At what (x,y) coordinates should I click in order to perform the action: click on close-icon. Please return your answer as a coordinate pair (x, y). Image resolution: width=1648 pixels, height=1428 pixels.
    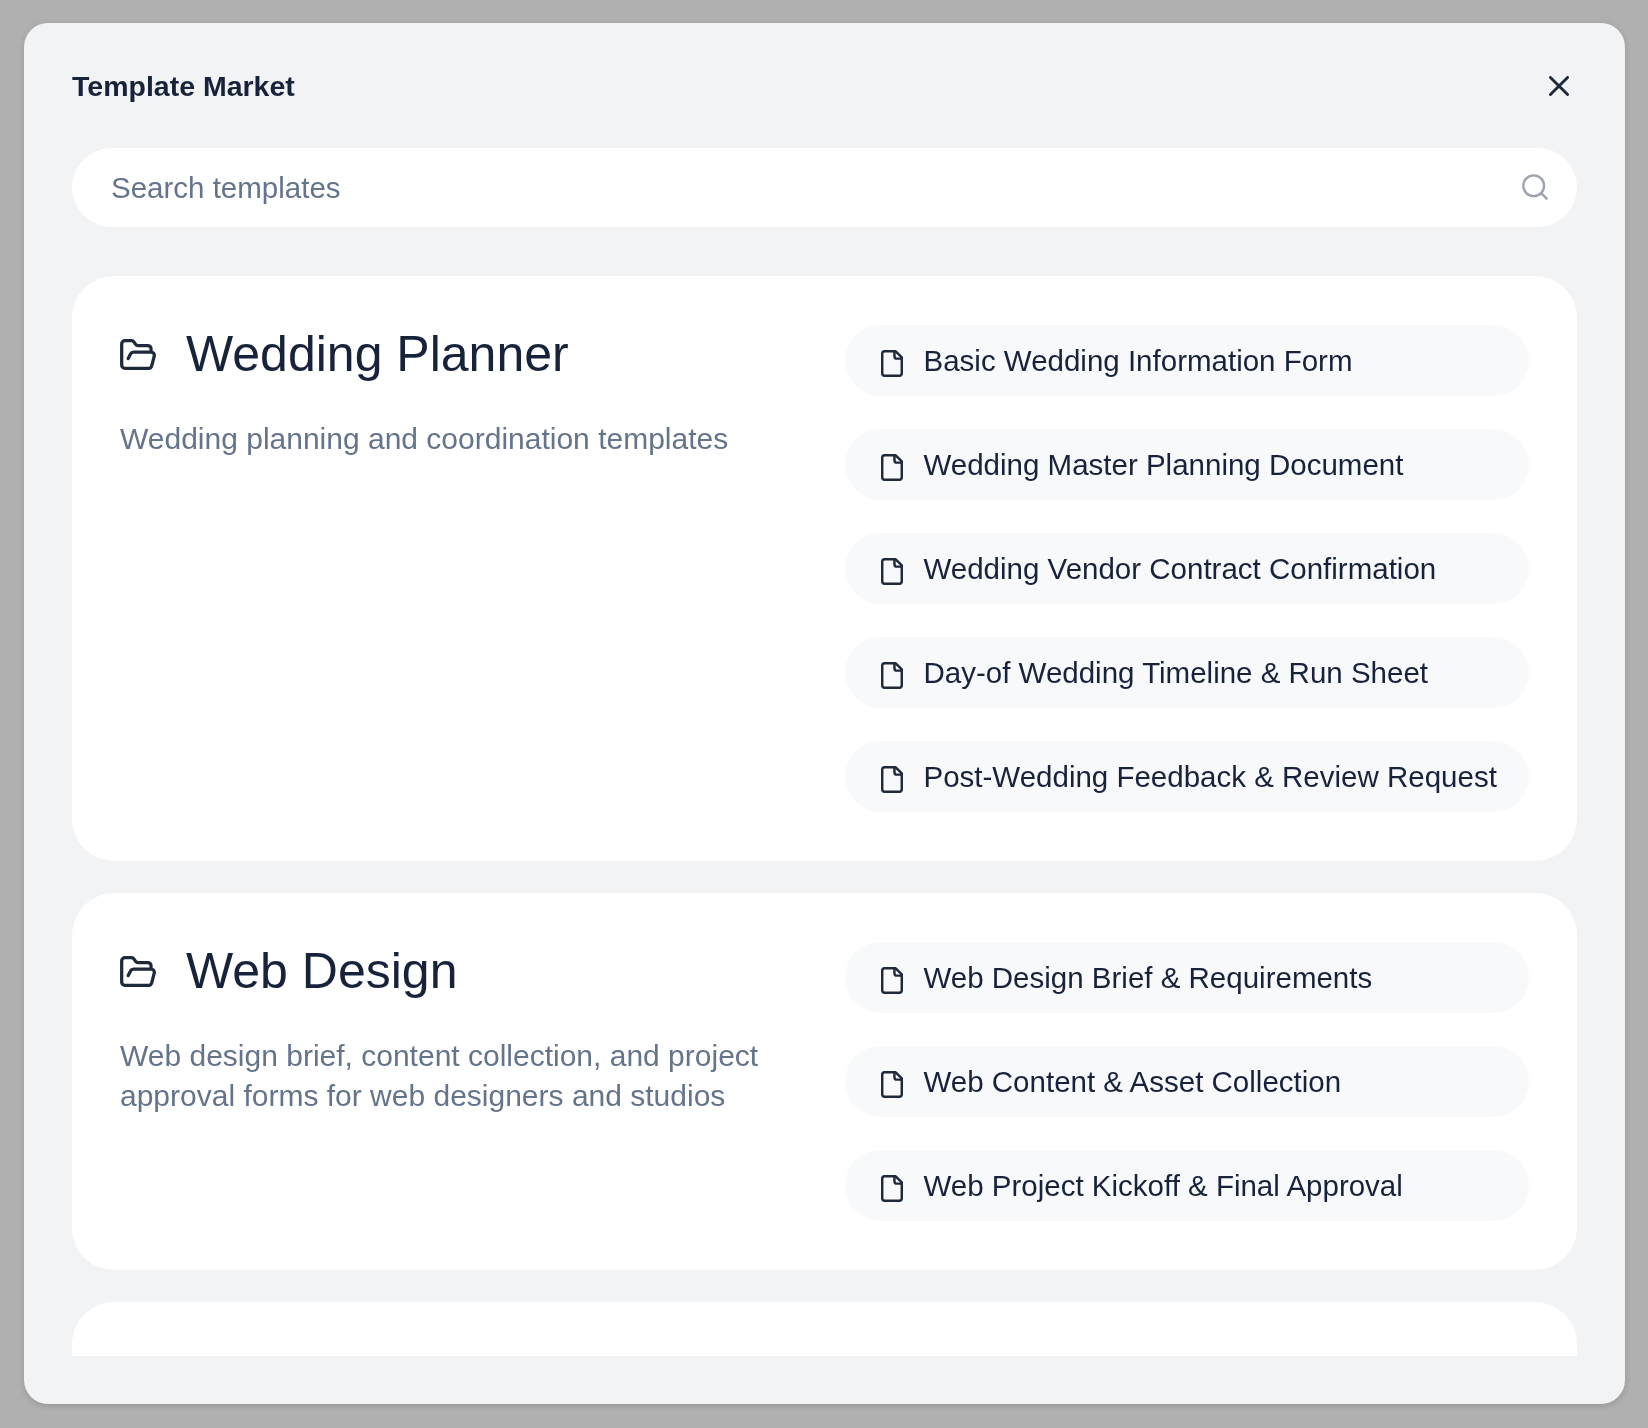
    Looking at the image, I should click on (1559, 86).